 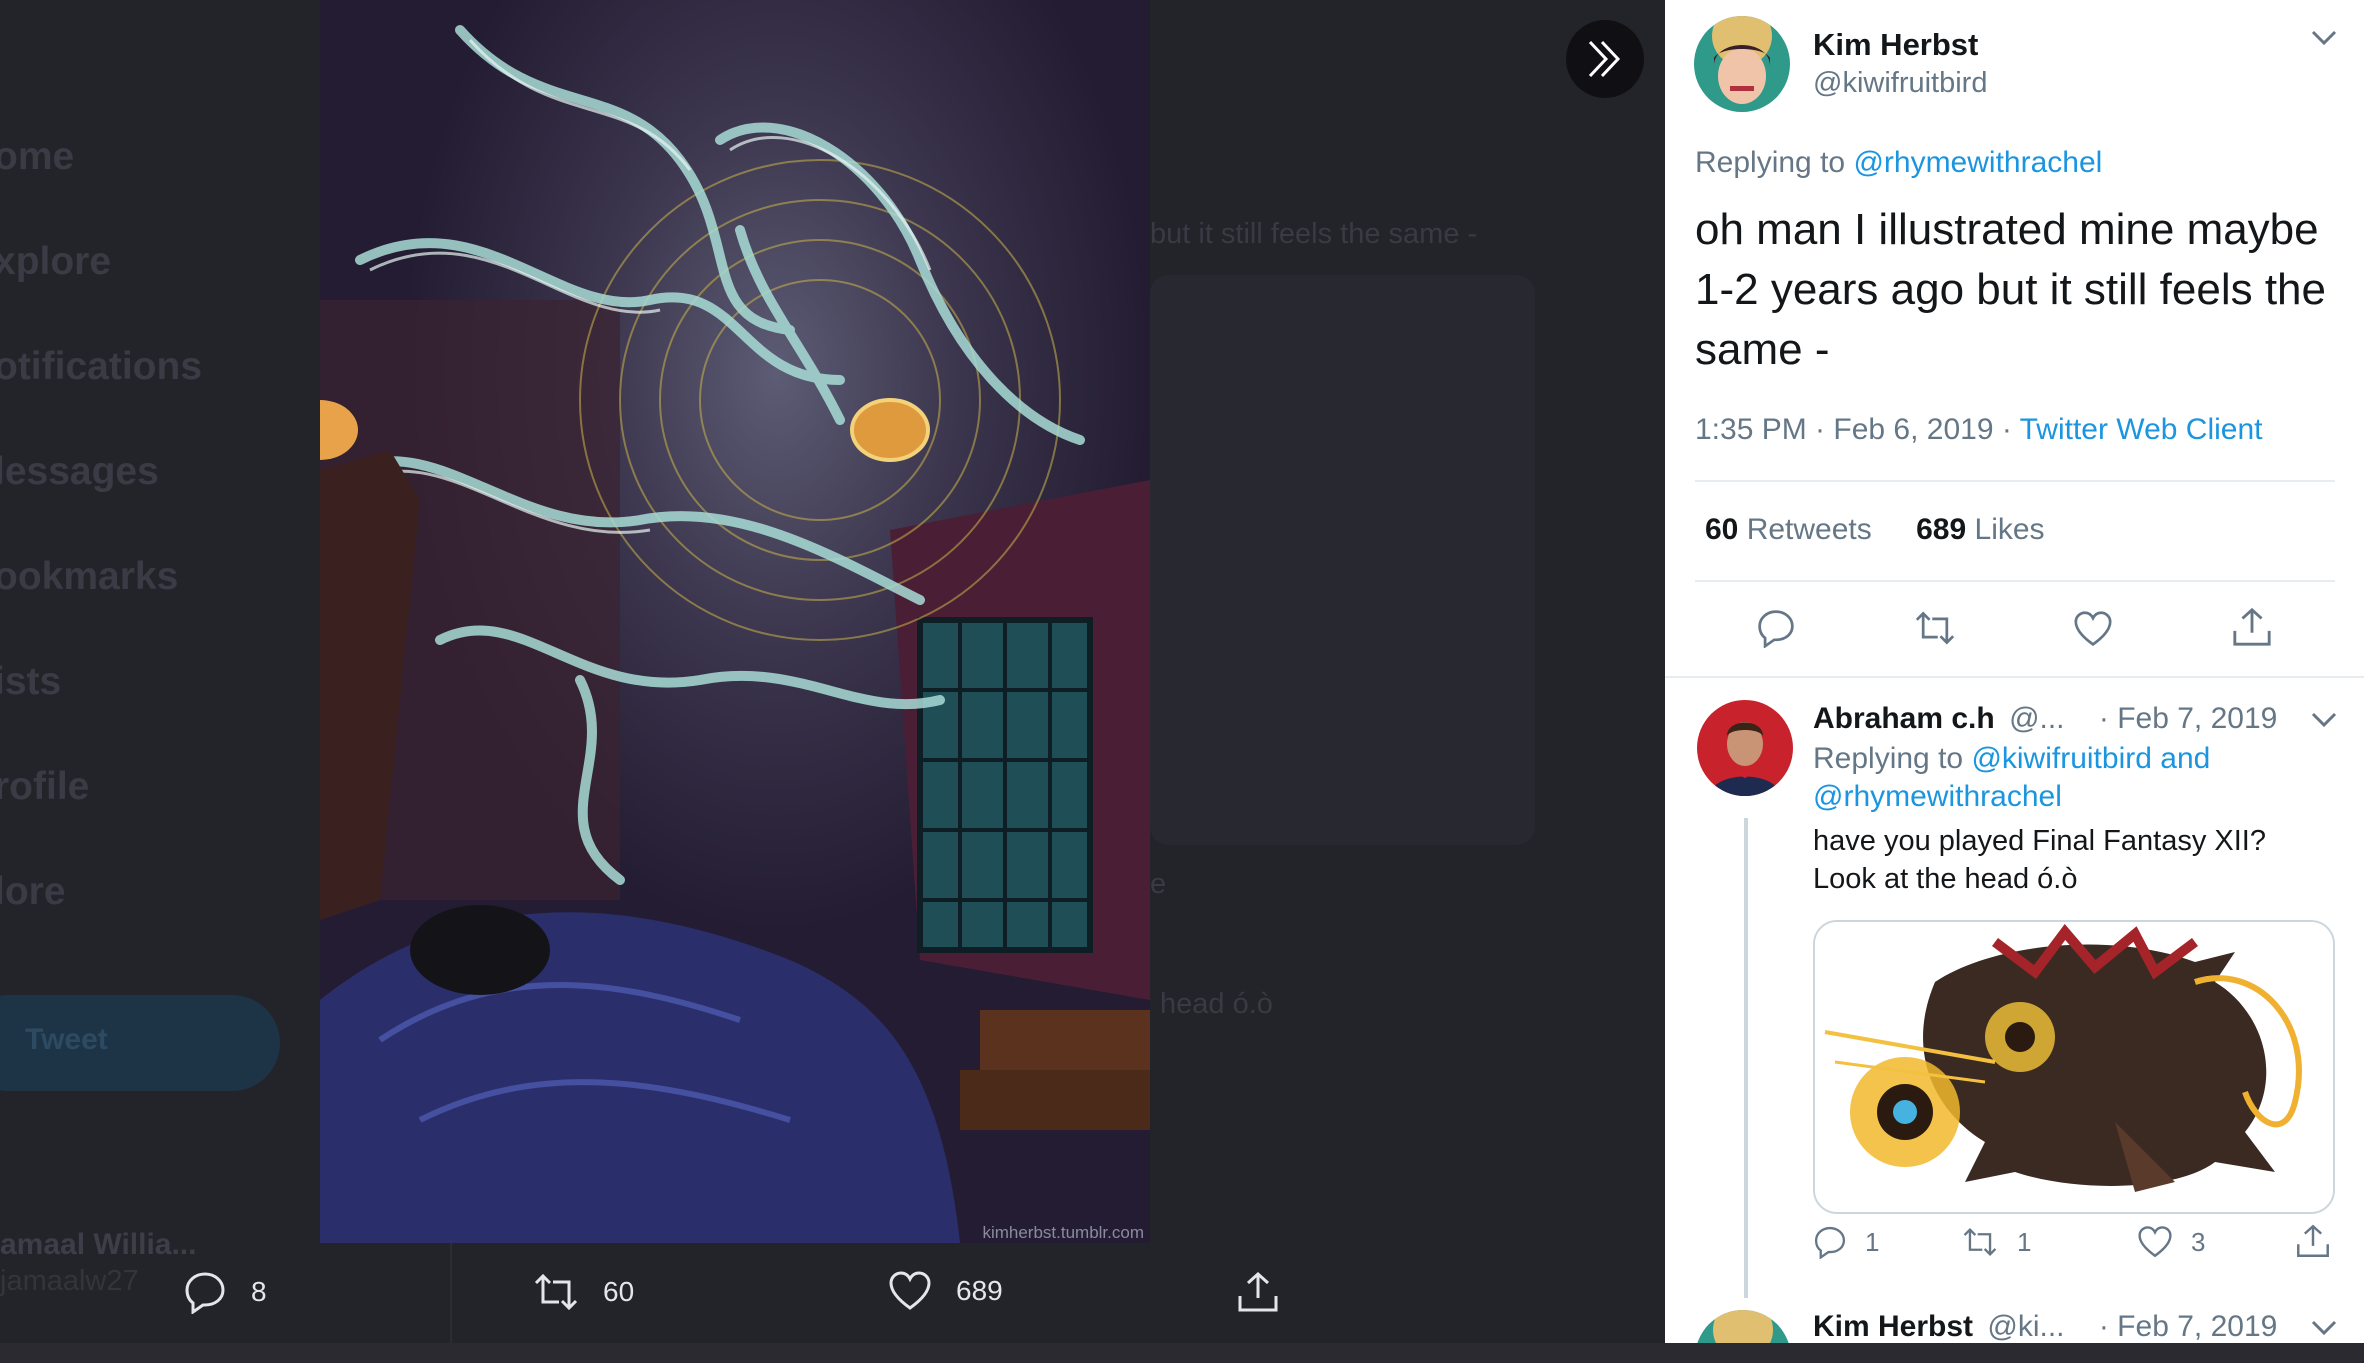 I want to click on like-total: 689, so click(x=1941, y=529).